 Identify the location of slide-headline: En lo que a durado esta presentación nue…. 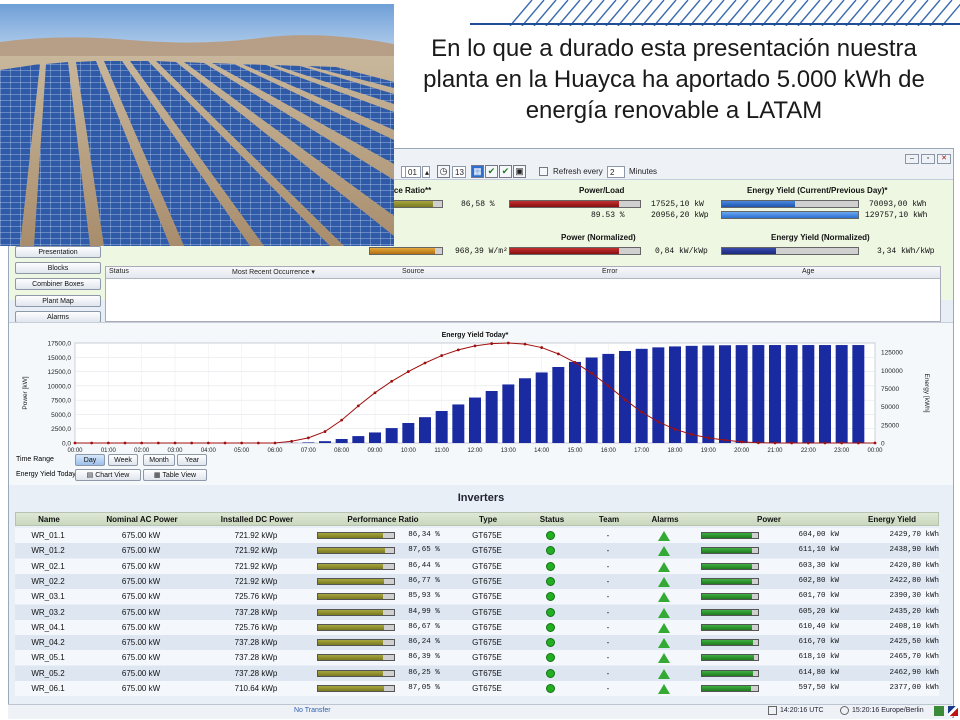
(674, 79).